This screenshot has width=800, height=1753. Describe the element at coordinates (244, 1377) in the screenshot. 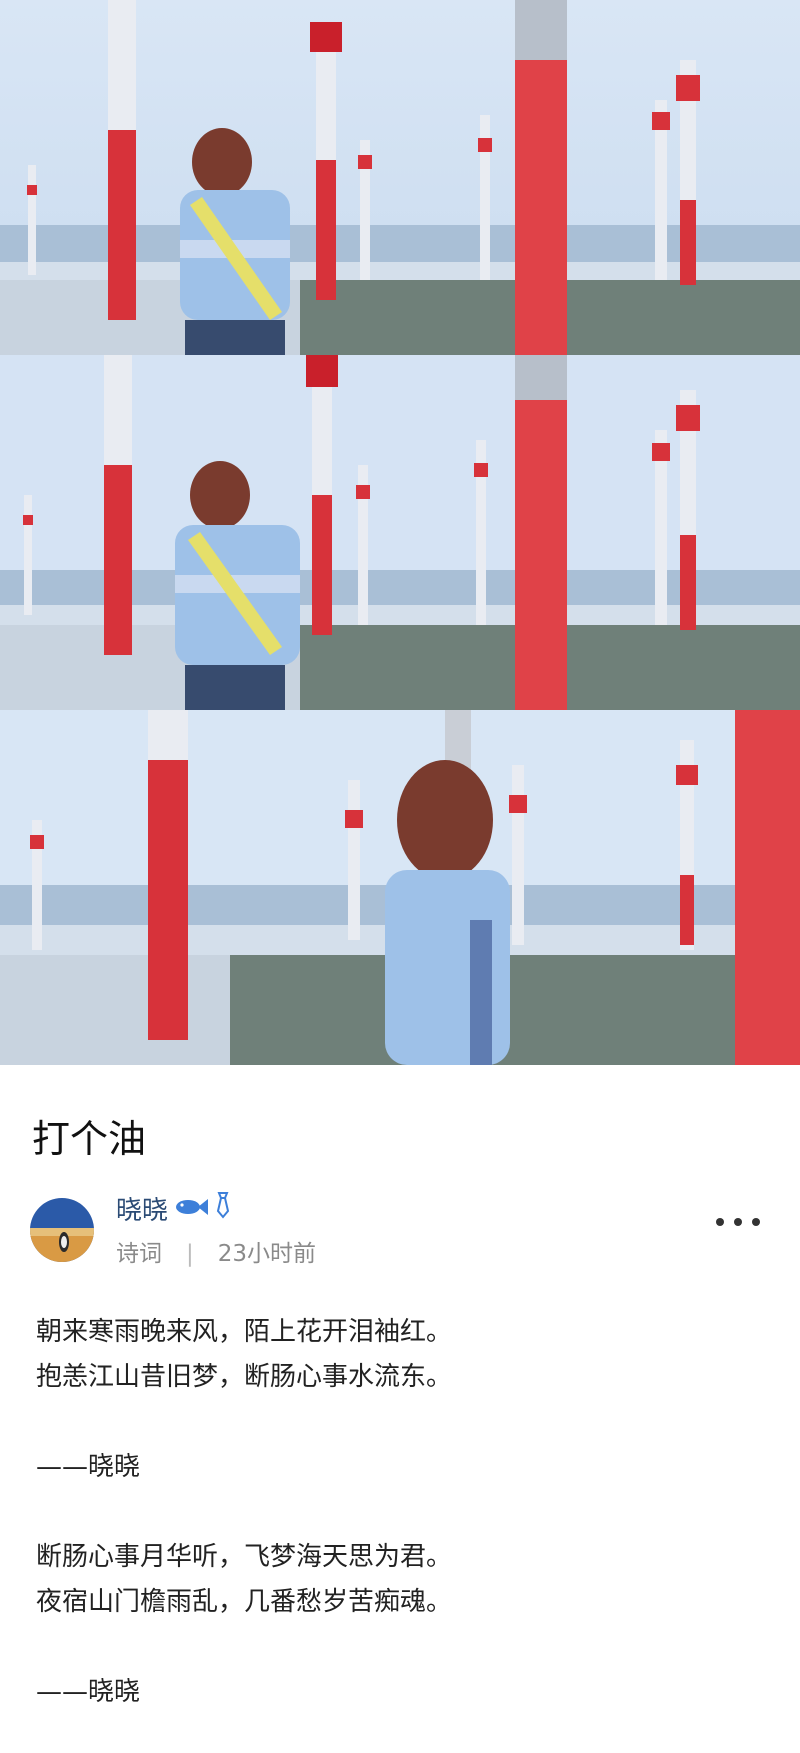

I see `body-line: 抱恙江山昔旧梦，断肠心事水流东。` at that location.